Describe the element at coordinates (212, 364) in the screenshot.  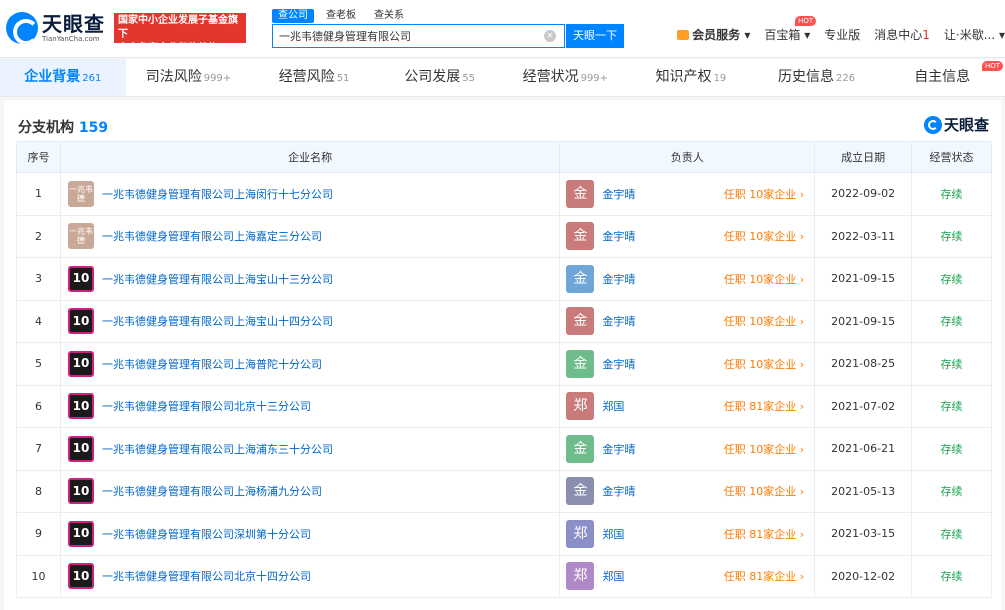
I see `company-name-link: 一兆韦德健身管理有限公司上海普陀十分公司` at that location.